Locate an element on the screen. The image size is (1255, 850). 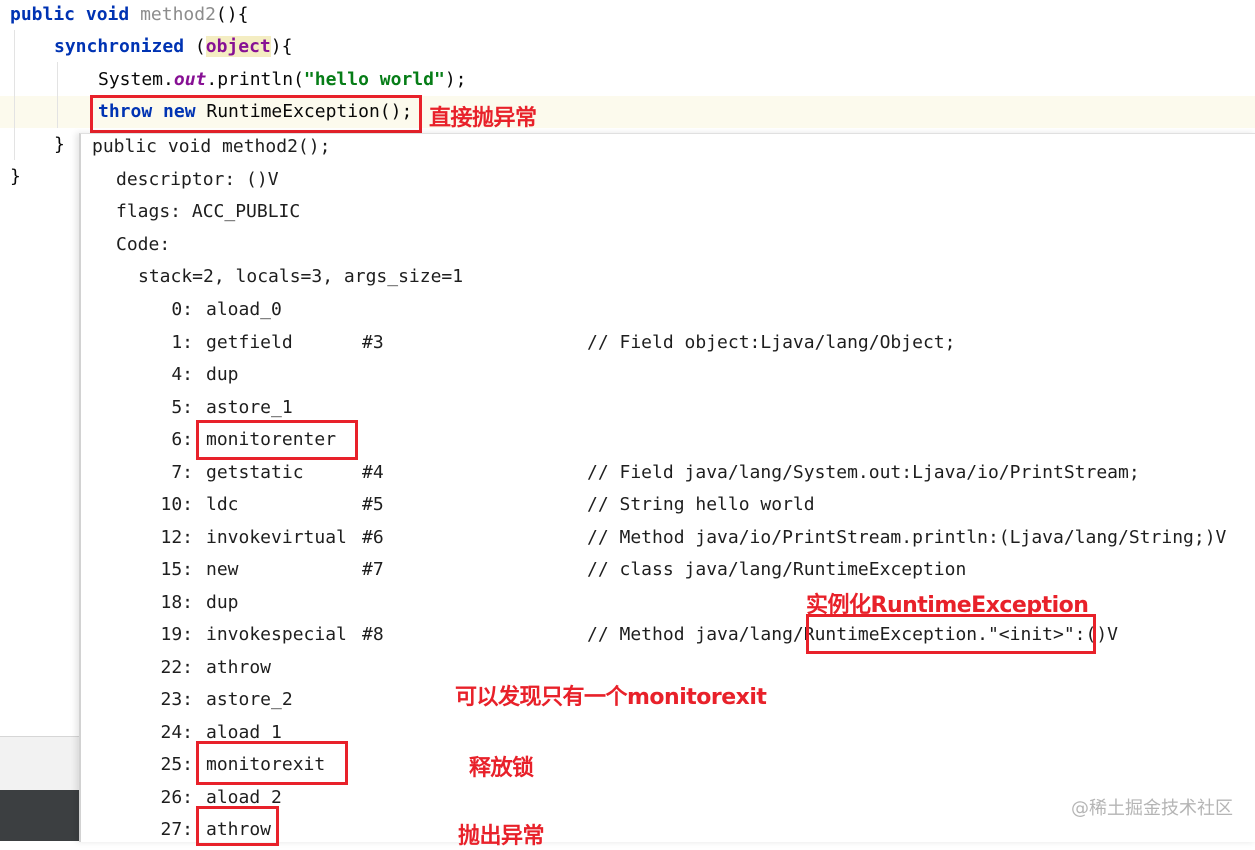
instruction-offset: 0: is located at coordinates (182, 309).